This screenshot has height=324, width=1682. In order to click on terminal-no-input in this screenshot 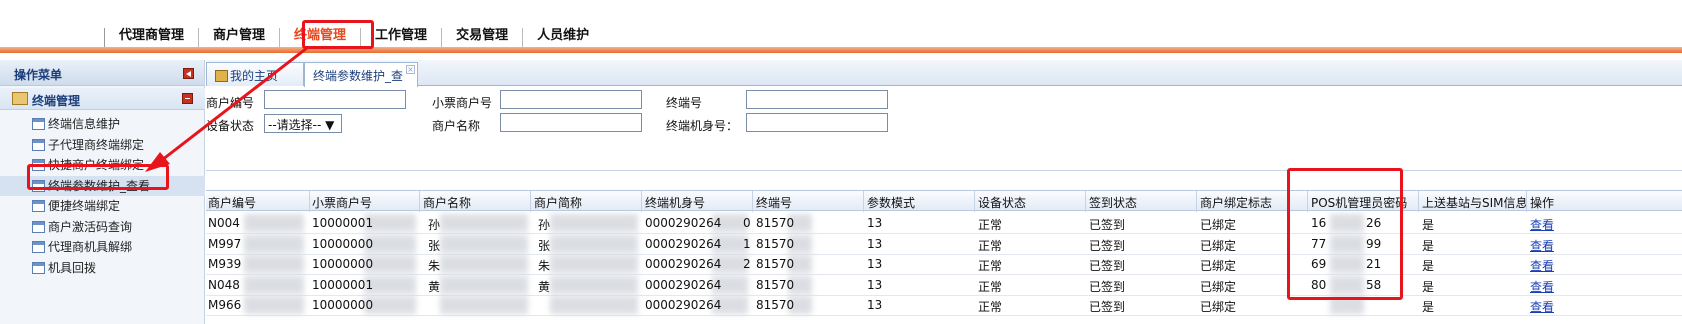, I will do `click(817, 99)`.